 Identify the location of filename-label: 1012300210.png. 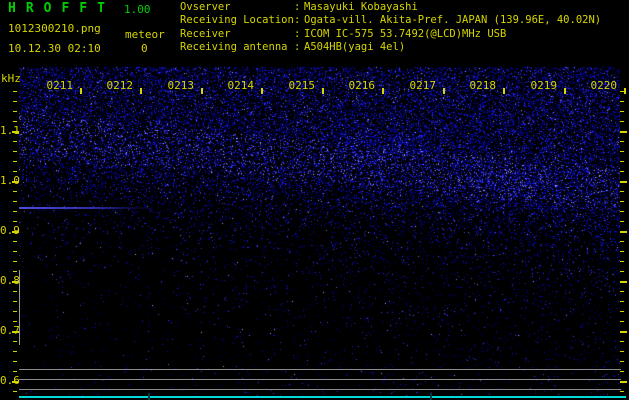
(54, 28).